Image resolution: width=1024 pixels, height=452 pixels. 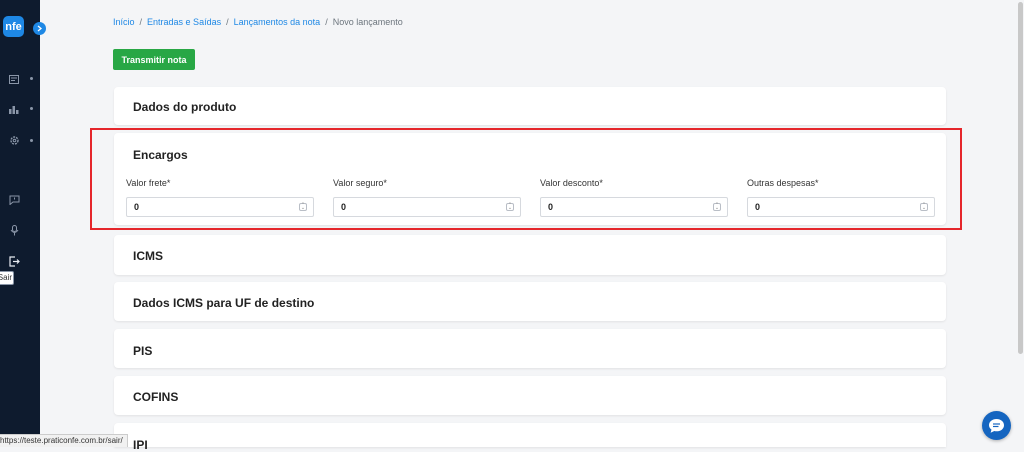 I want to click on chevron-right-icon, so click(x=40, y=28).